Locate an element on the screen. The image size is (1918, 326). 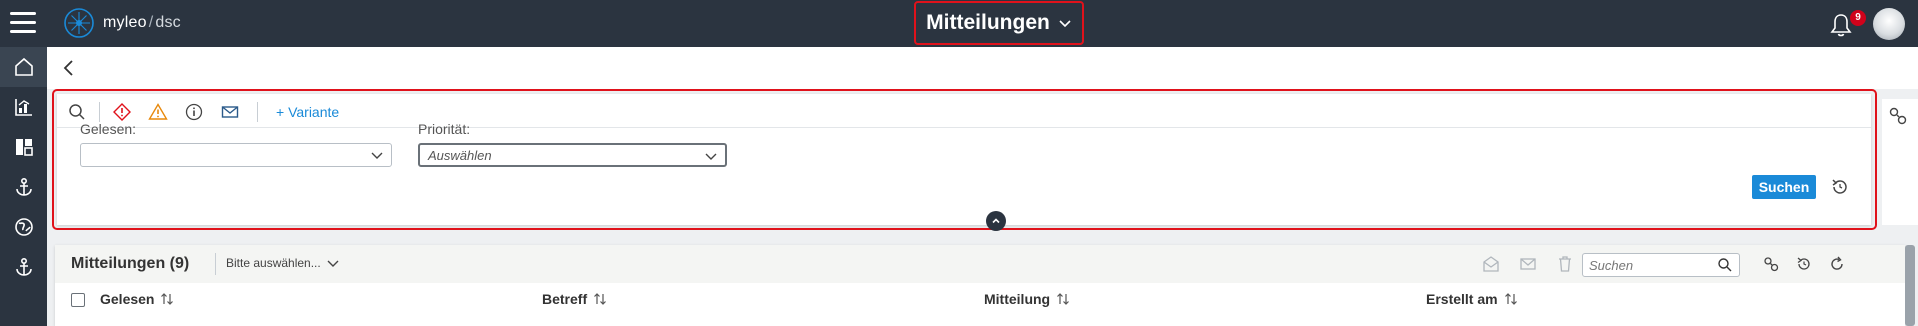
list-search-input is located at coordinates (1649, 265).